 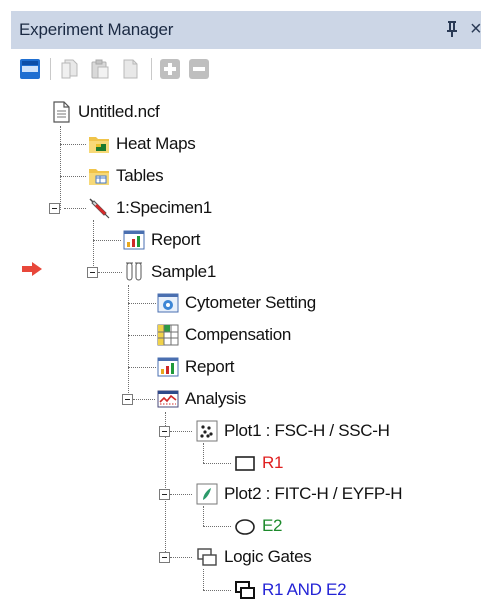 I want to click on tree-item-cytometer-setting: Cytometer Setting, so click(x=236, y=303).